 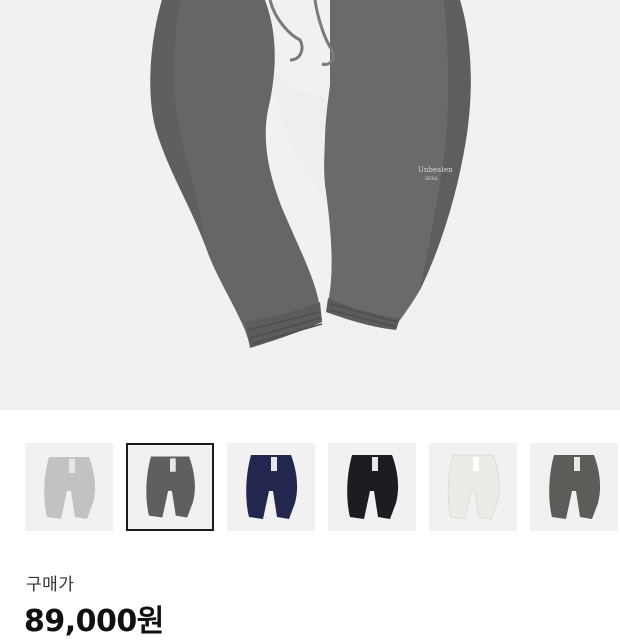 I want to click on thumbnail-navy, so click(x=271, y=487).